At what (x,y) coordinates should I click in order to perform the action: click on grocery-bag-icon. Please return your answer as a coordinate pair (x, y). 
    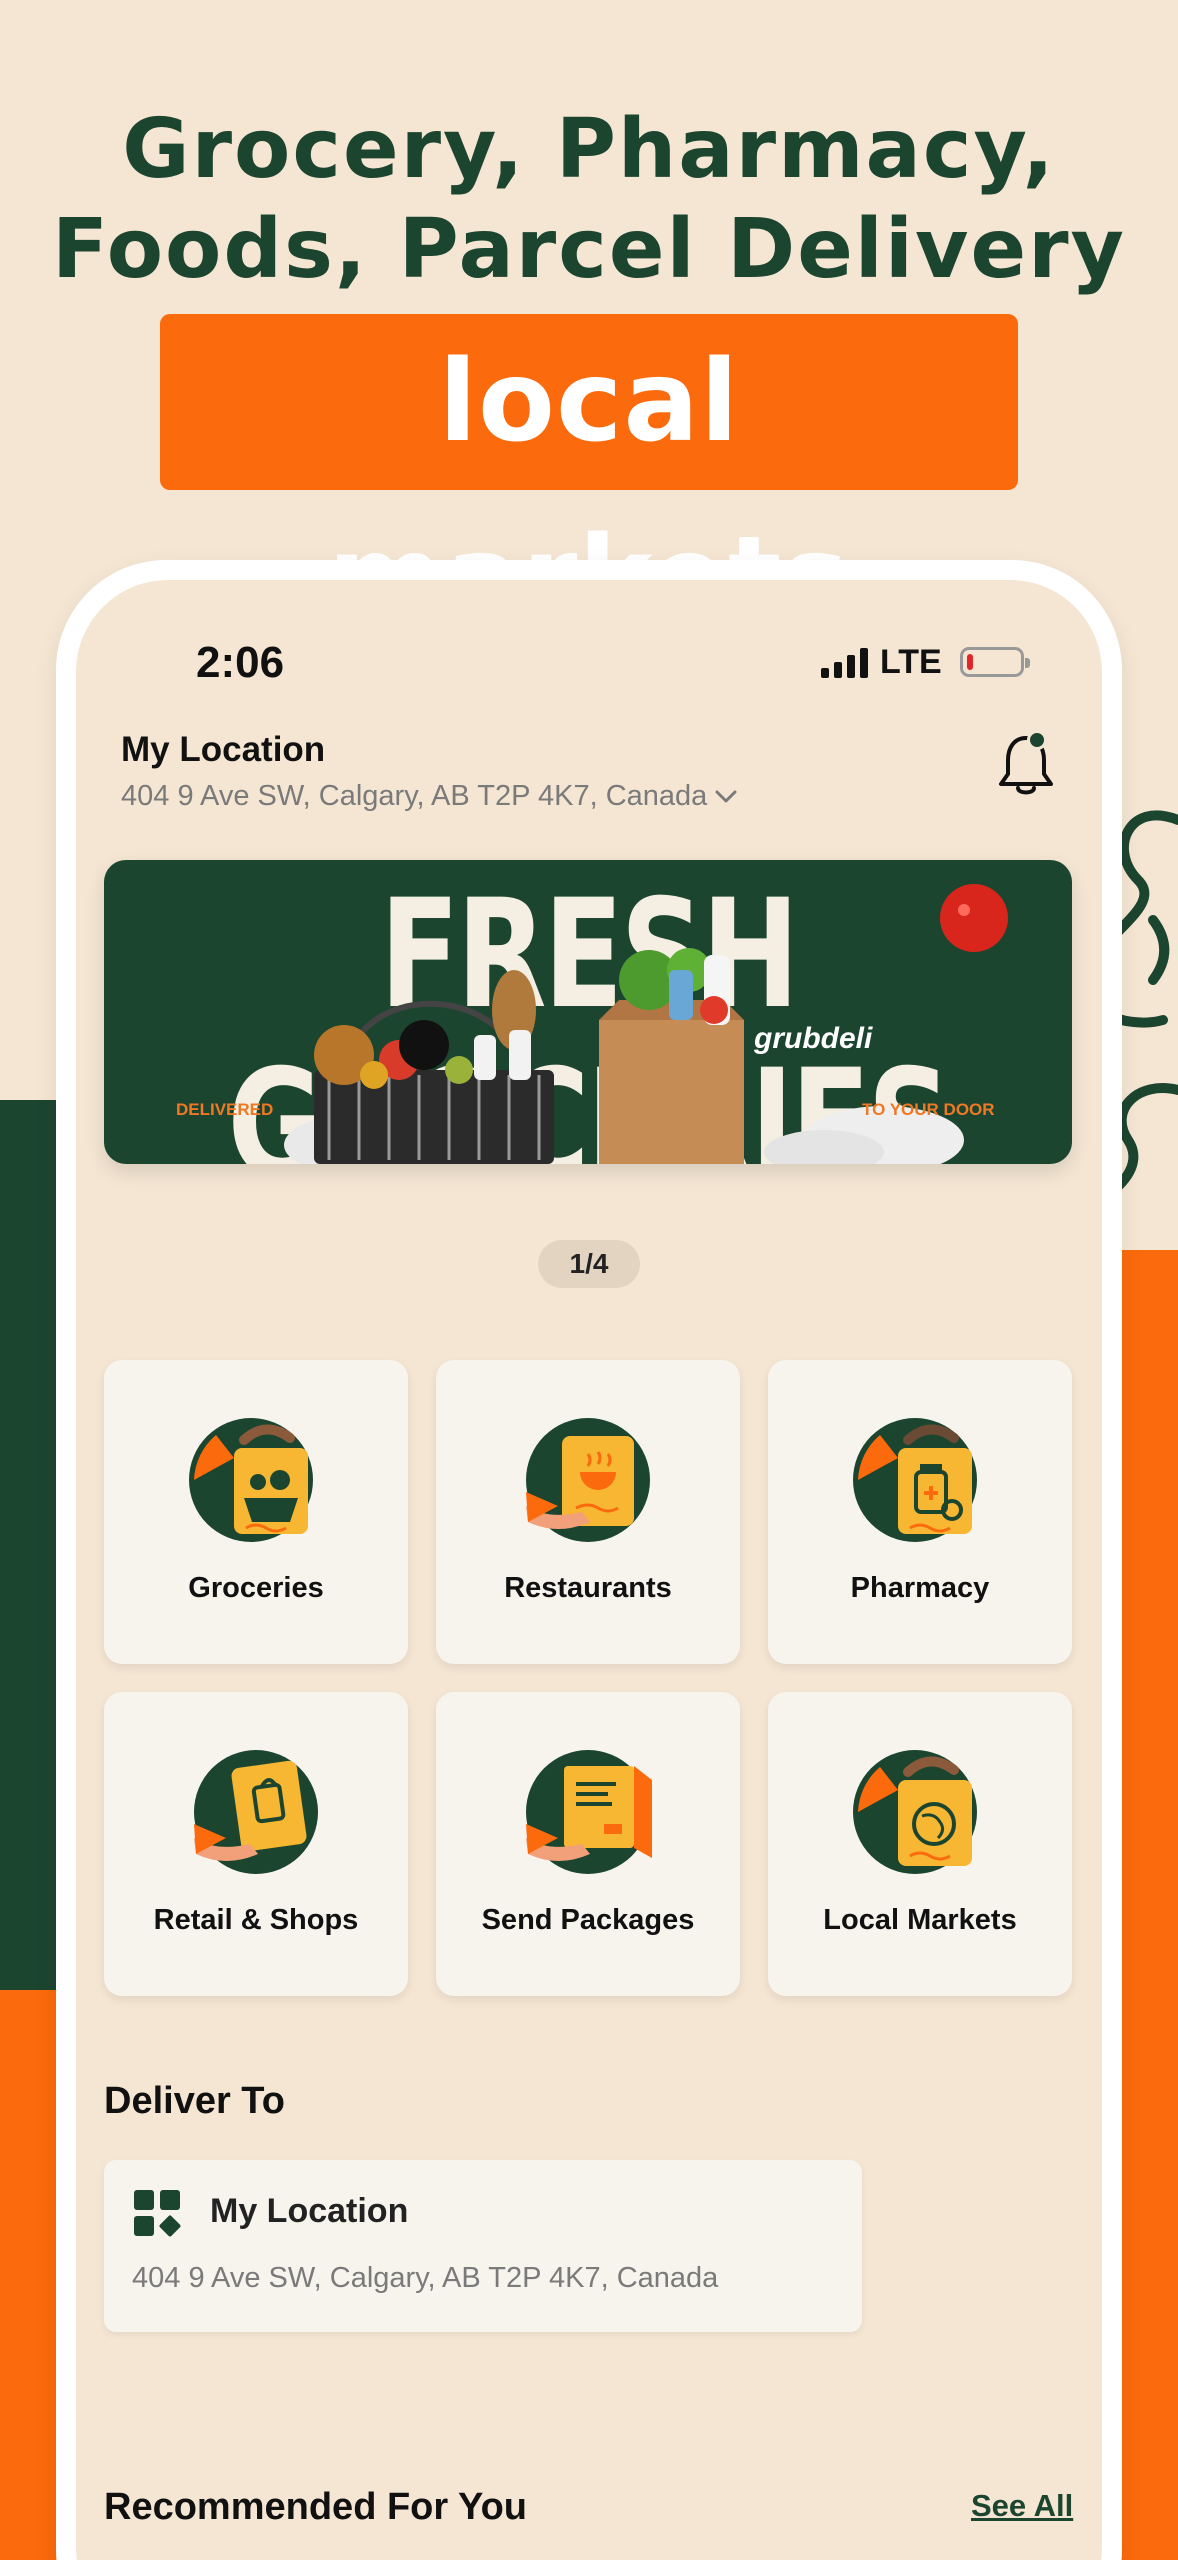
    Looking at the image, I should click on (251, 1480).